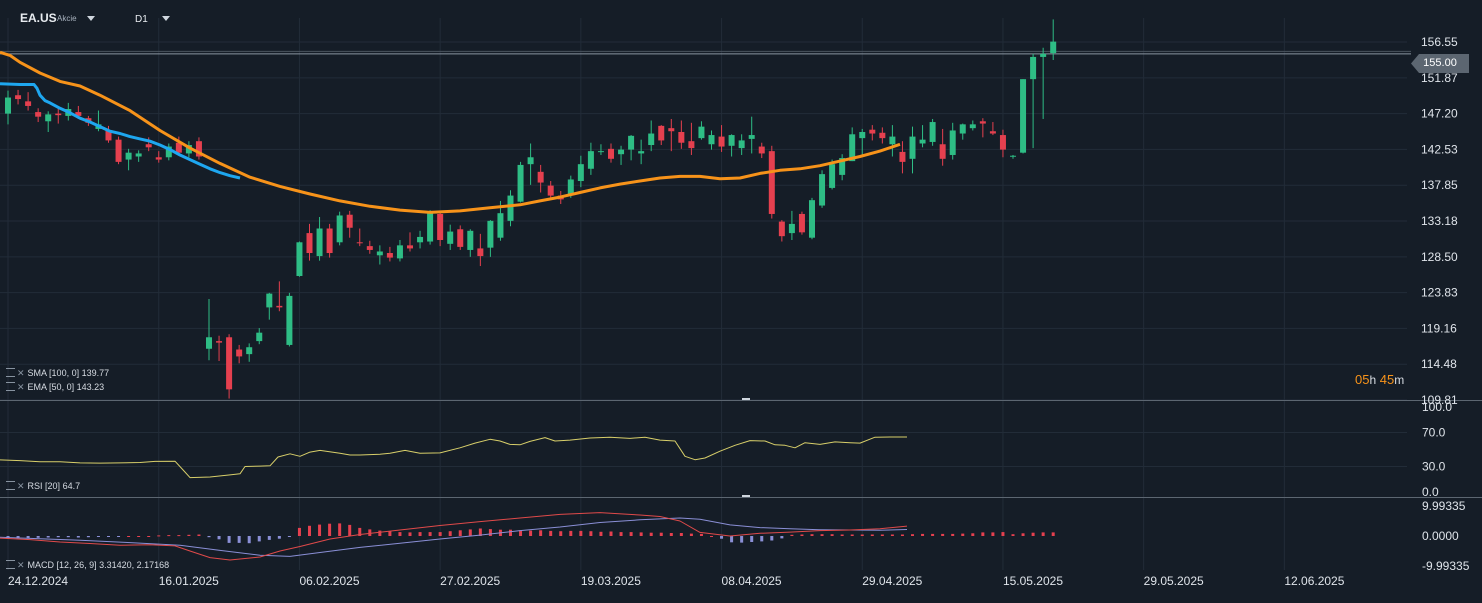 Image resolution: width=1482 pixels, height=603 pixels. Describe the element at coordinates (329, 581) in the screenshot. I see `time-tick-label: 06.02.2025` at that location.